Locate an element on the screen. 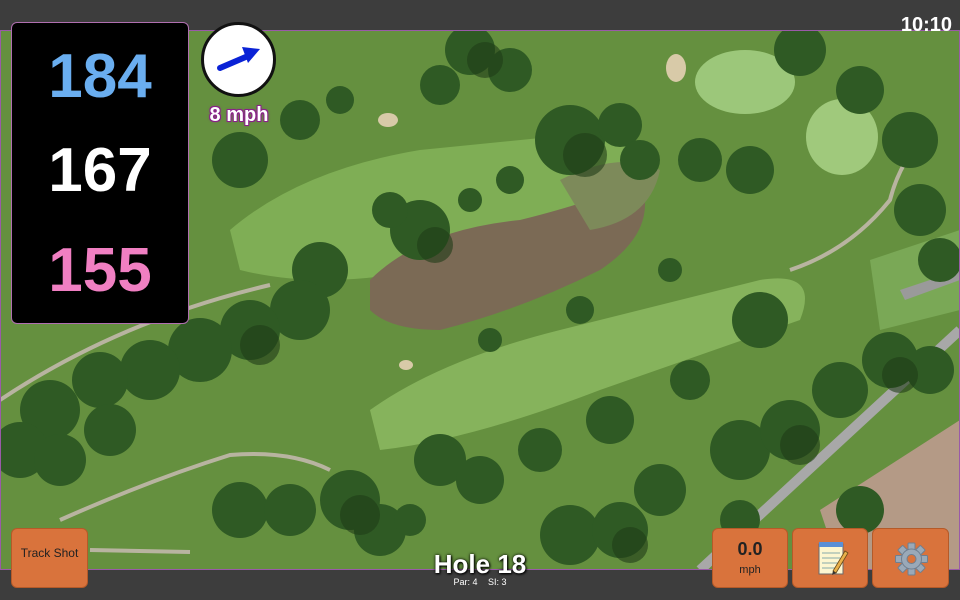  status-time: 10:10 is located at coordinates (926, 25).